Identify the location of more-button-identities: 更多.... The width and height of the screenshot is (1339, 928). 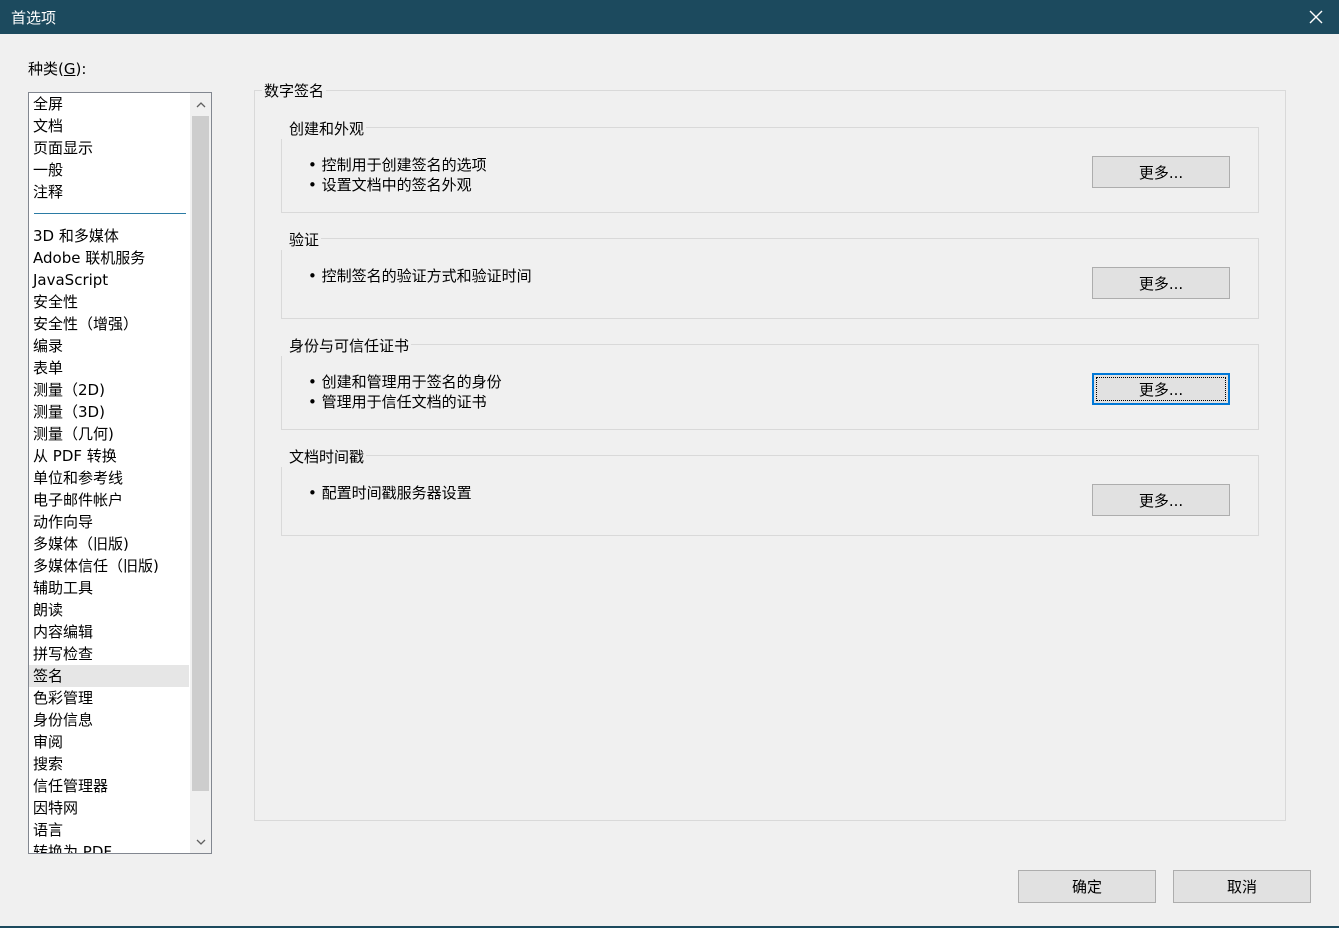
(1161, 389).